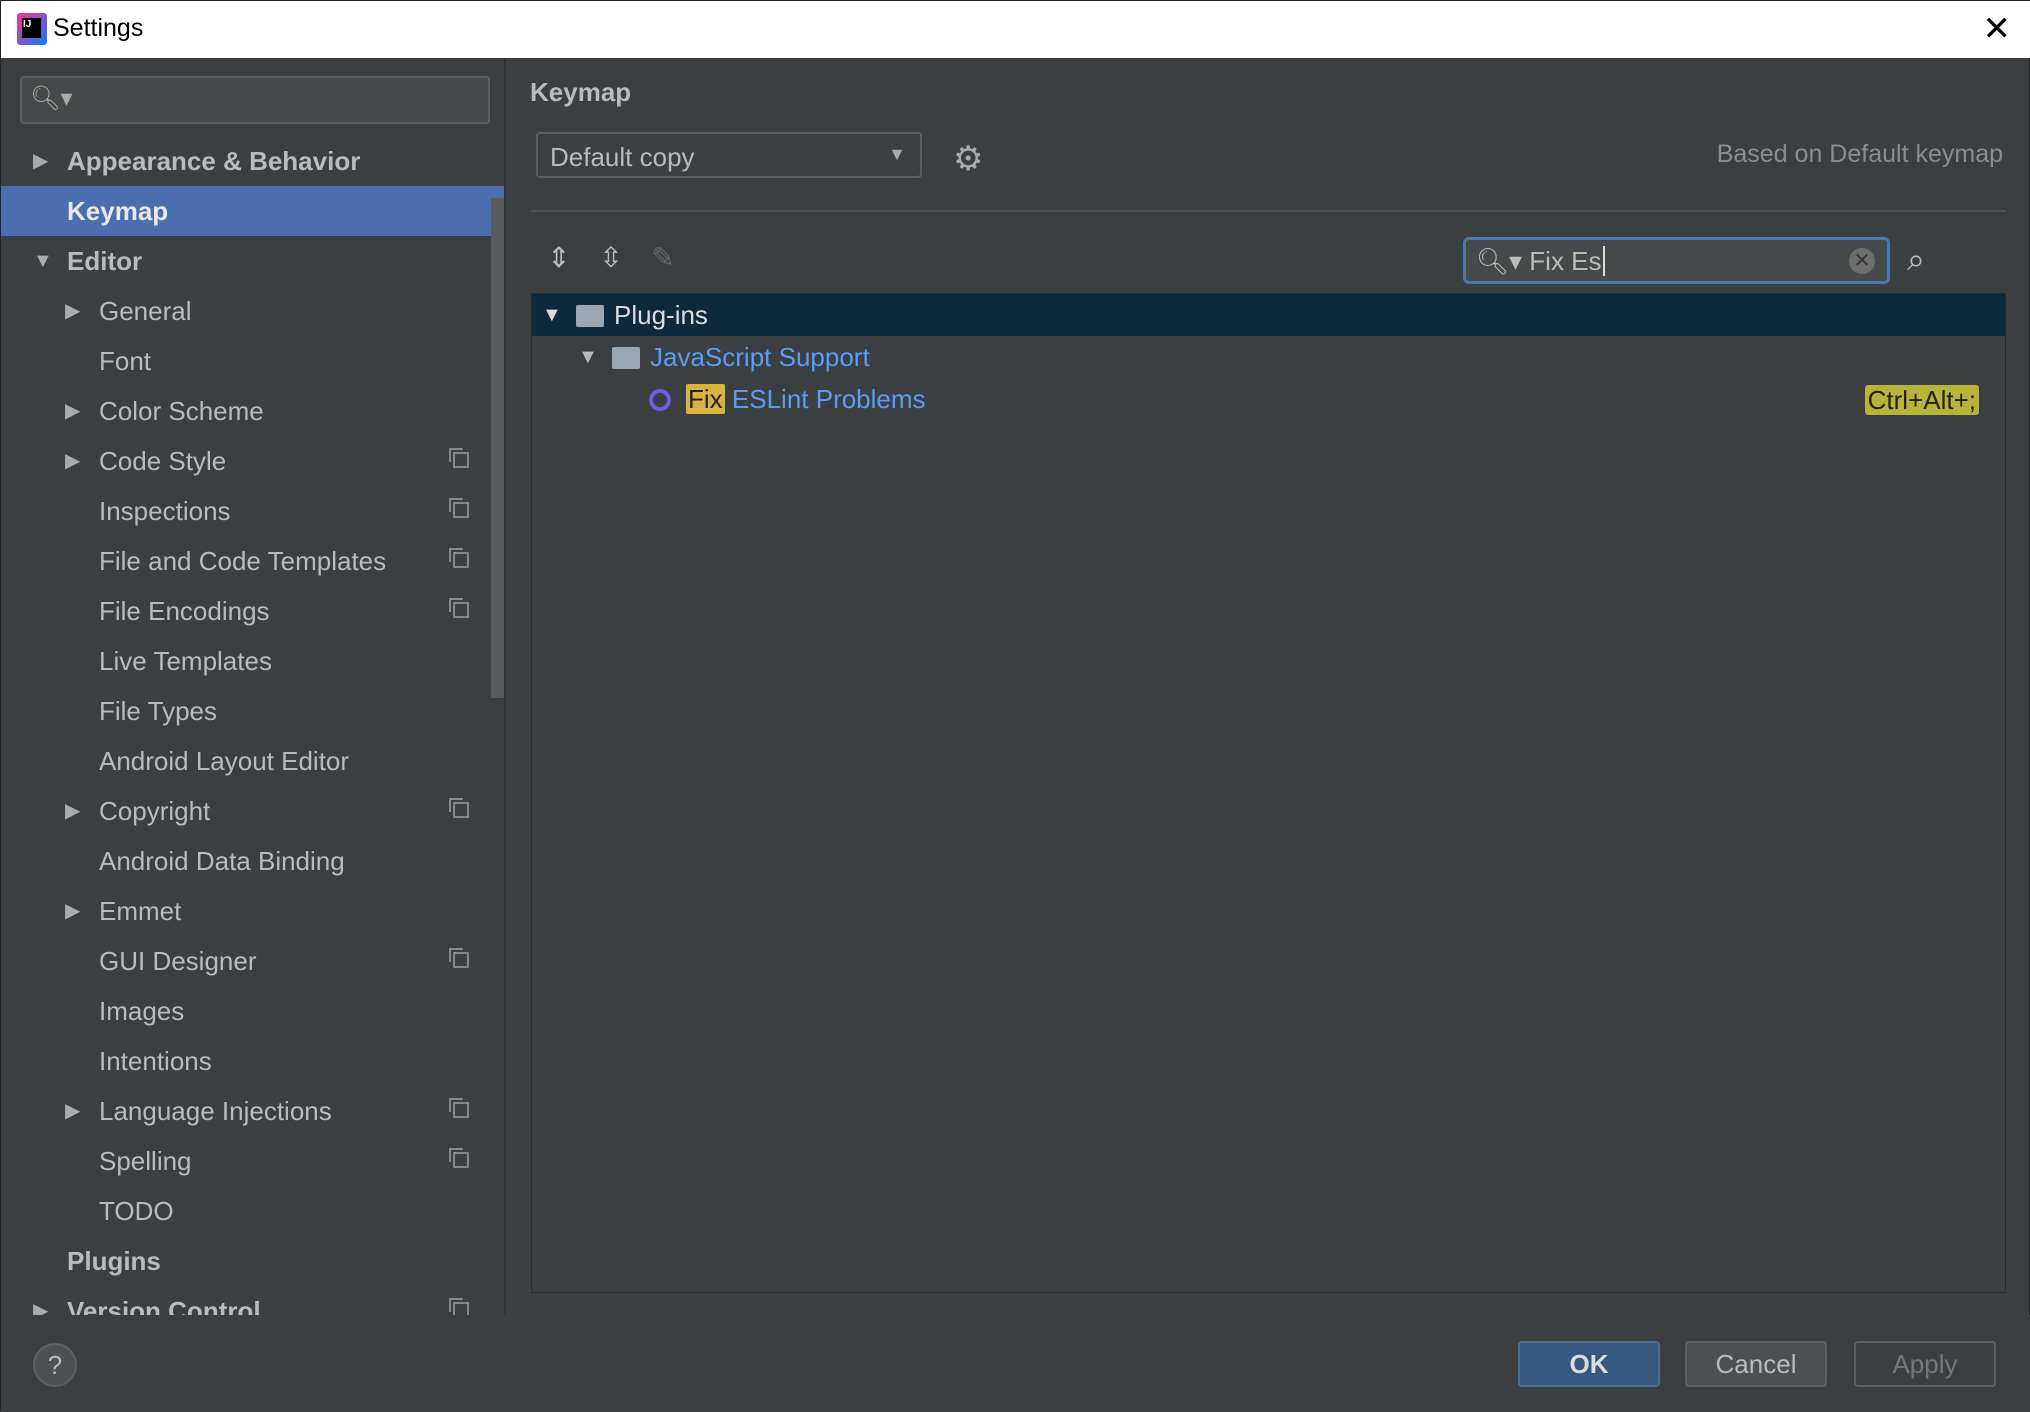  I want to click on cancel-button: Cancel, so click(1756, 1364).